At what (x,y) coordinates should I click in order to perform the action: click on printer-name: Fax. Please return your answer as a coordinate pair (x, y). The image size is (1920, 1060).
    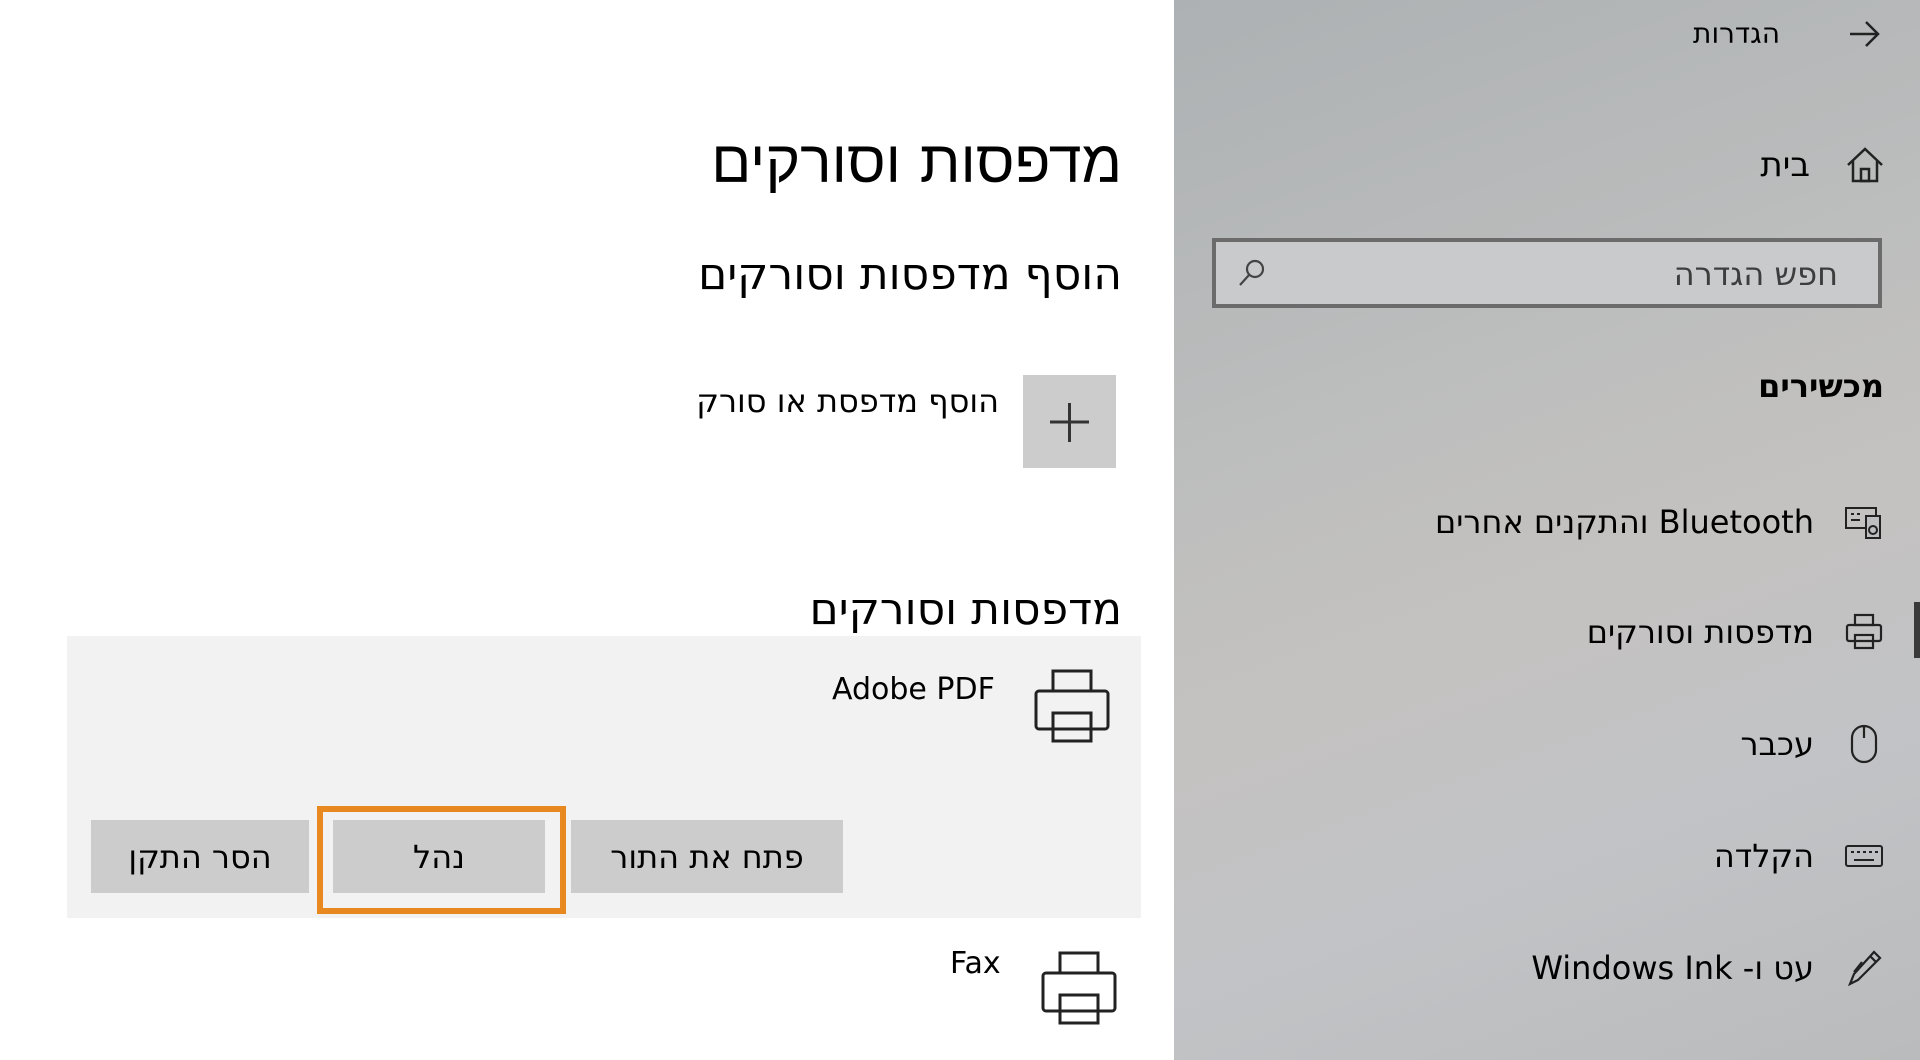
    Looking at the image, I should click on (975, 964).